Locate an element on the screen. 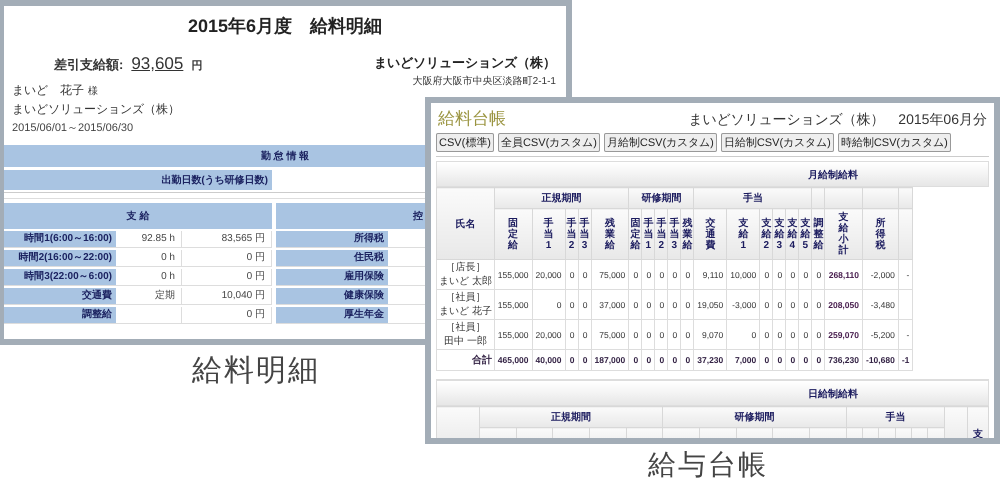  employee-name: まいど 花子 is located at coordinates (465, 311).